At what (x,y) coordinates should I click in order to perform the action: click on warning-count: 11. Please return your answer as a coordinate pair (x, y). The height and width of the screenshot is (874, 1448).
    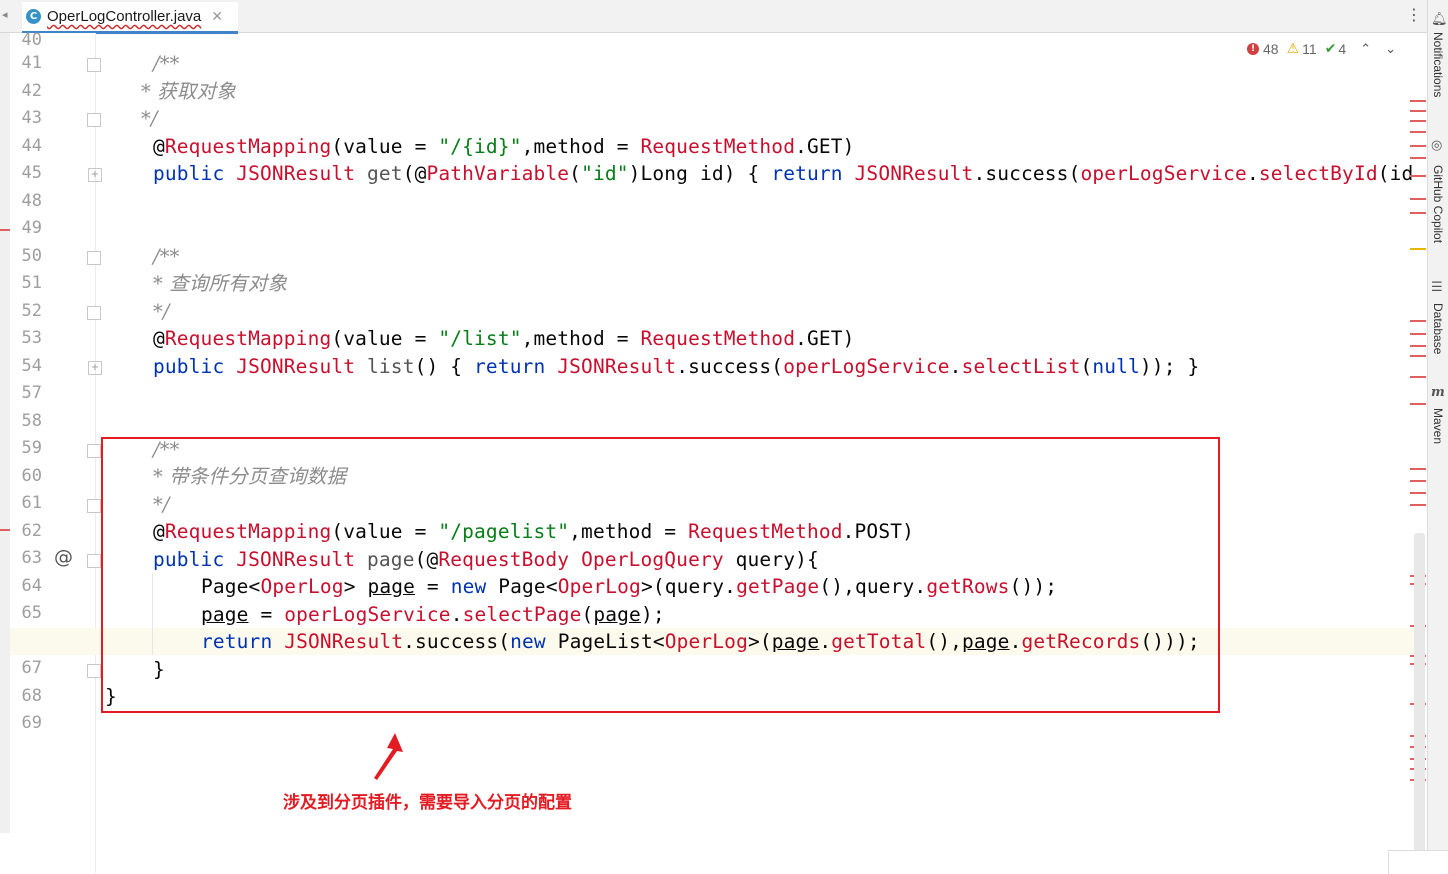
    Looking at the image, I should click on (1309, 49).